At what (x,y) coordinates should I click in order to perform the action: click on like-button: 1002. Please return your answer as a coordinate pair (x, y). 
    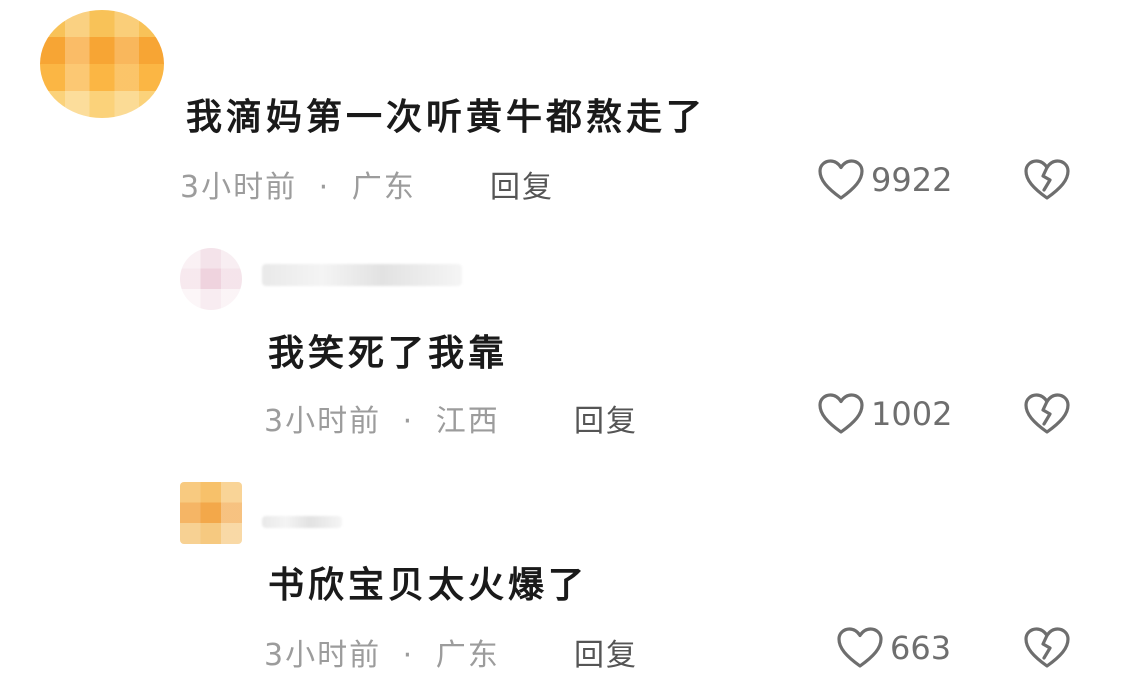
    Looking at the image, I should click on (884, 414).